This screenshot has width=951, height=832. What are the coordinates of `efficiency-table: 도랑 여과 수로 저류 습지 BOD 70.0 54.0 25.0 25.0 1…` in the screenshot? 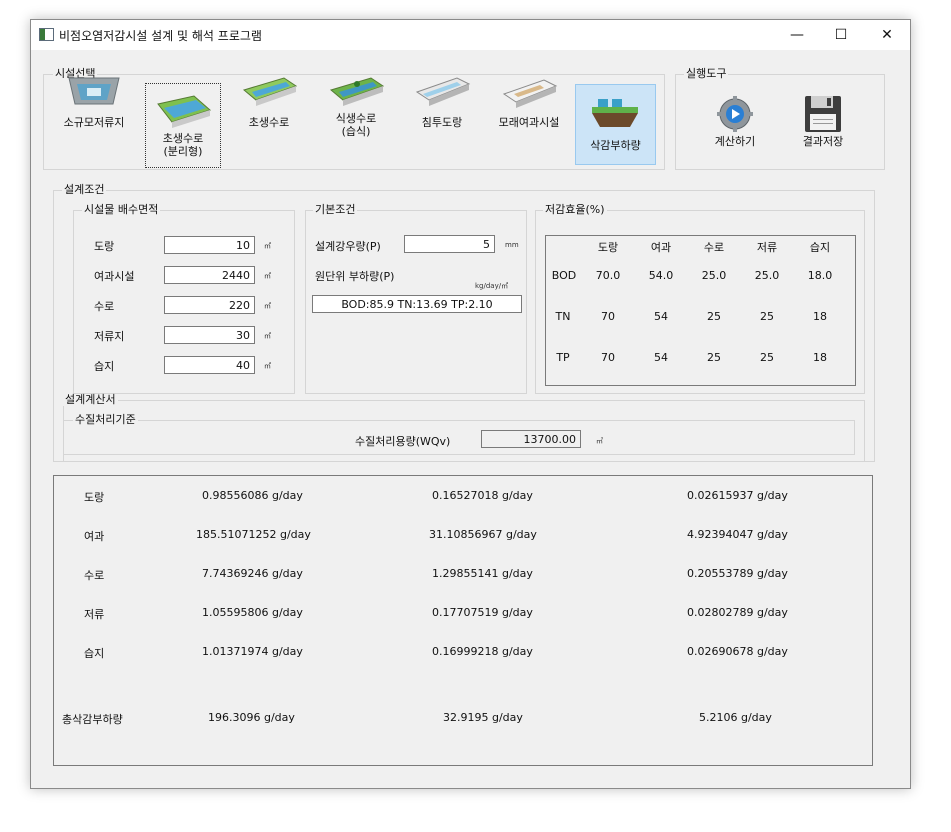 It's located at (700, 310).